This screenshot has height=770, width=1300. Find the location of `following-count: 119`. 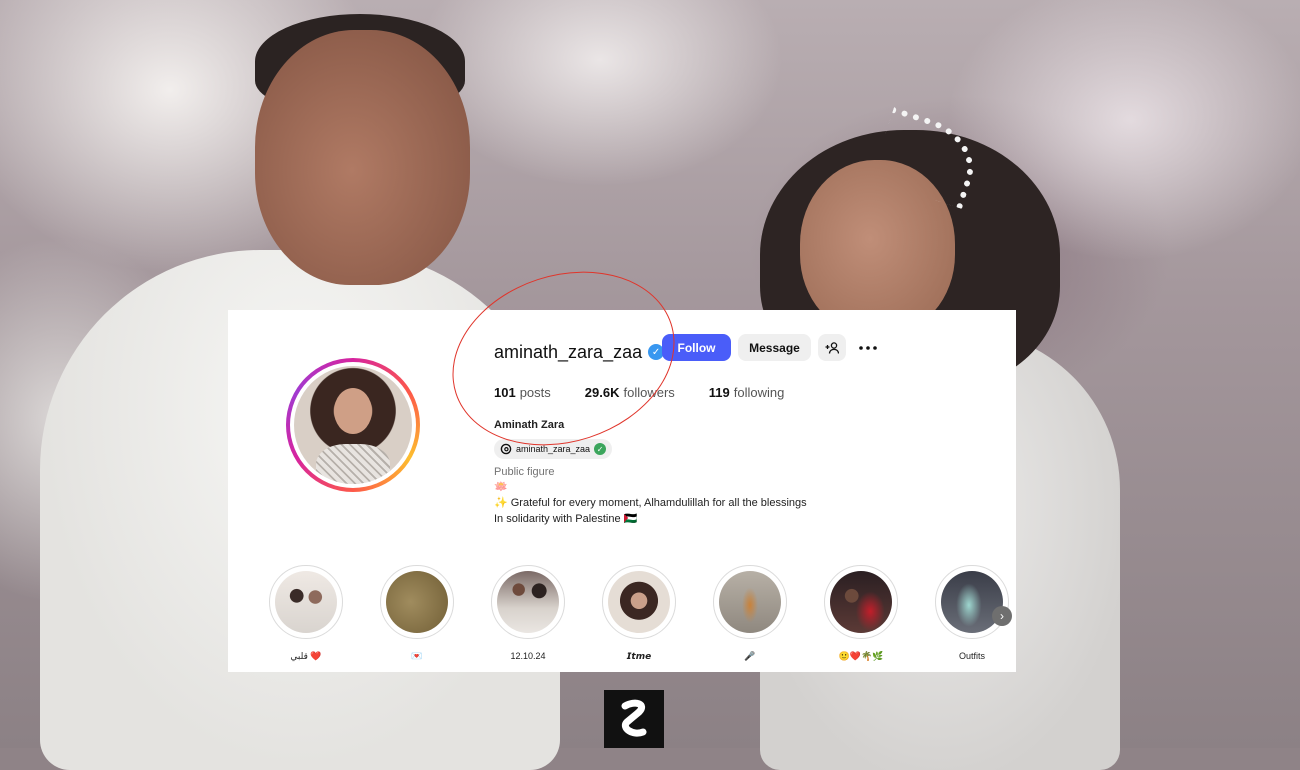

following-count: 119 is located at coordinates (719, 392).